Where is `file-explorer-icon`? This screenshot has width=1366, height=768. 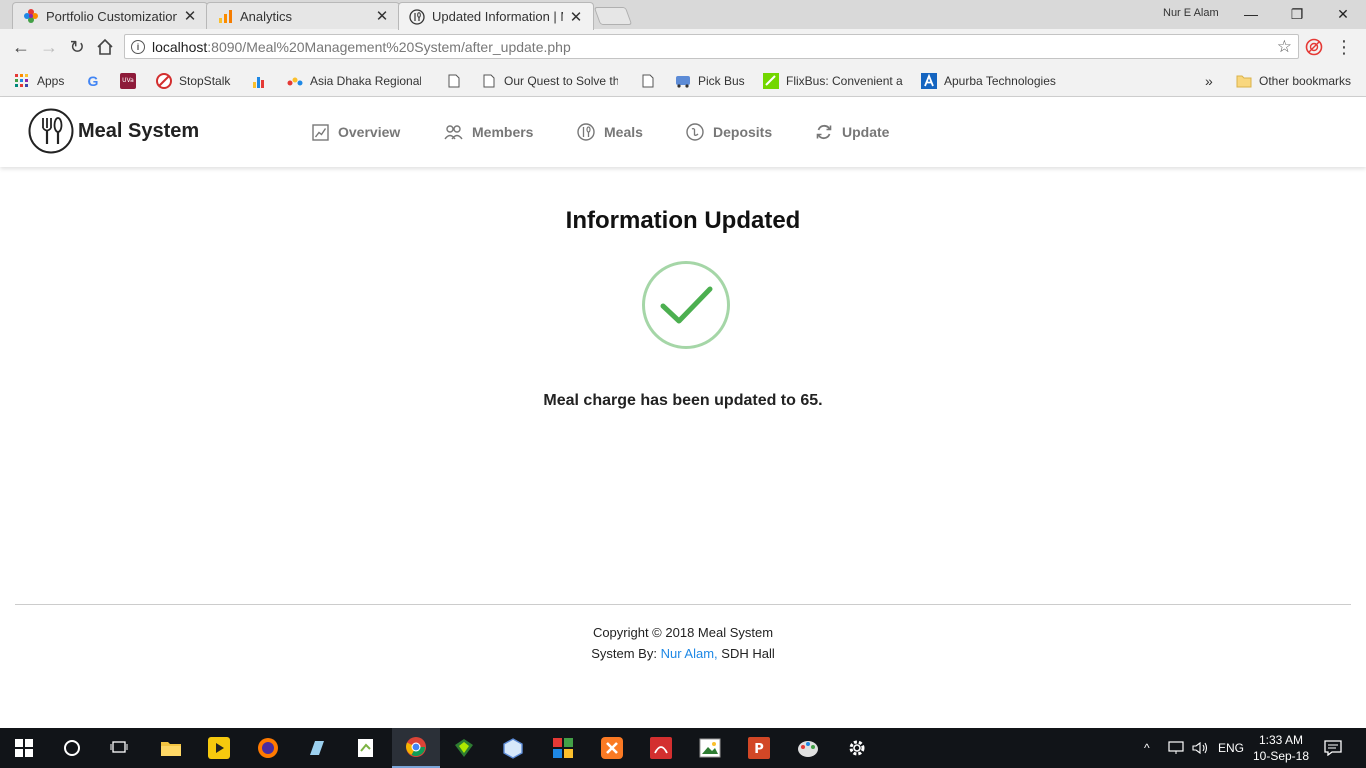 file-explorer-icon is located at coordinates (171, 748).